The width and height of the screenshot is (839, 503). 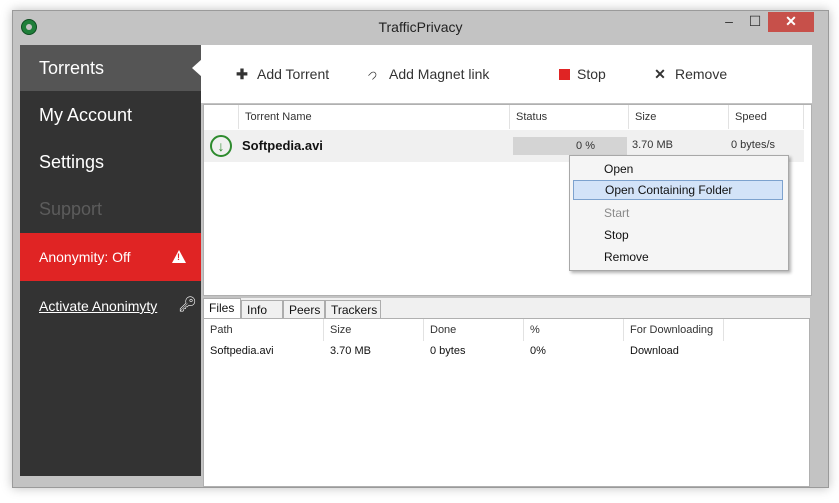 I want to click on close-button: ✕, so click(x=791, y=22).